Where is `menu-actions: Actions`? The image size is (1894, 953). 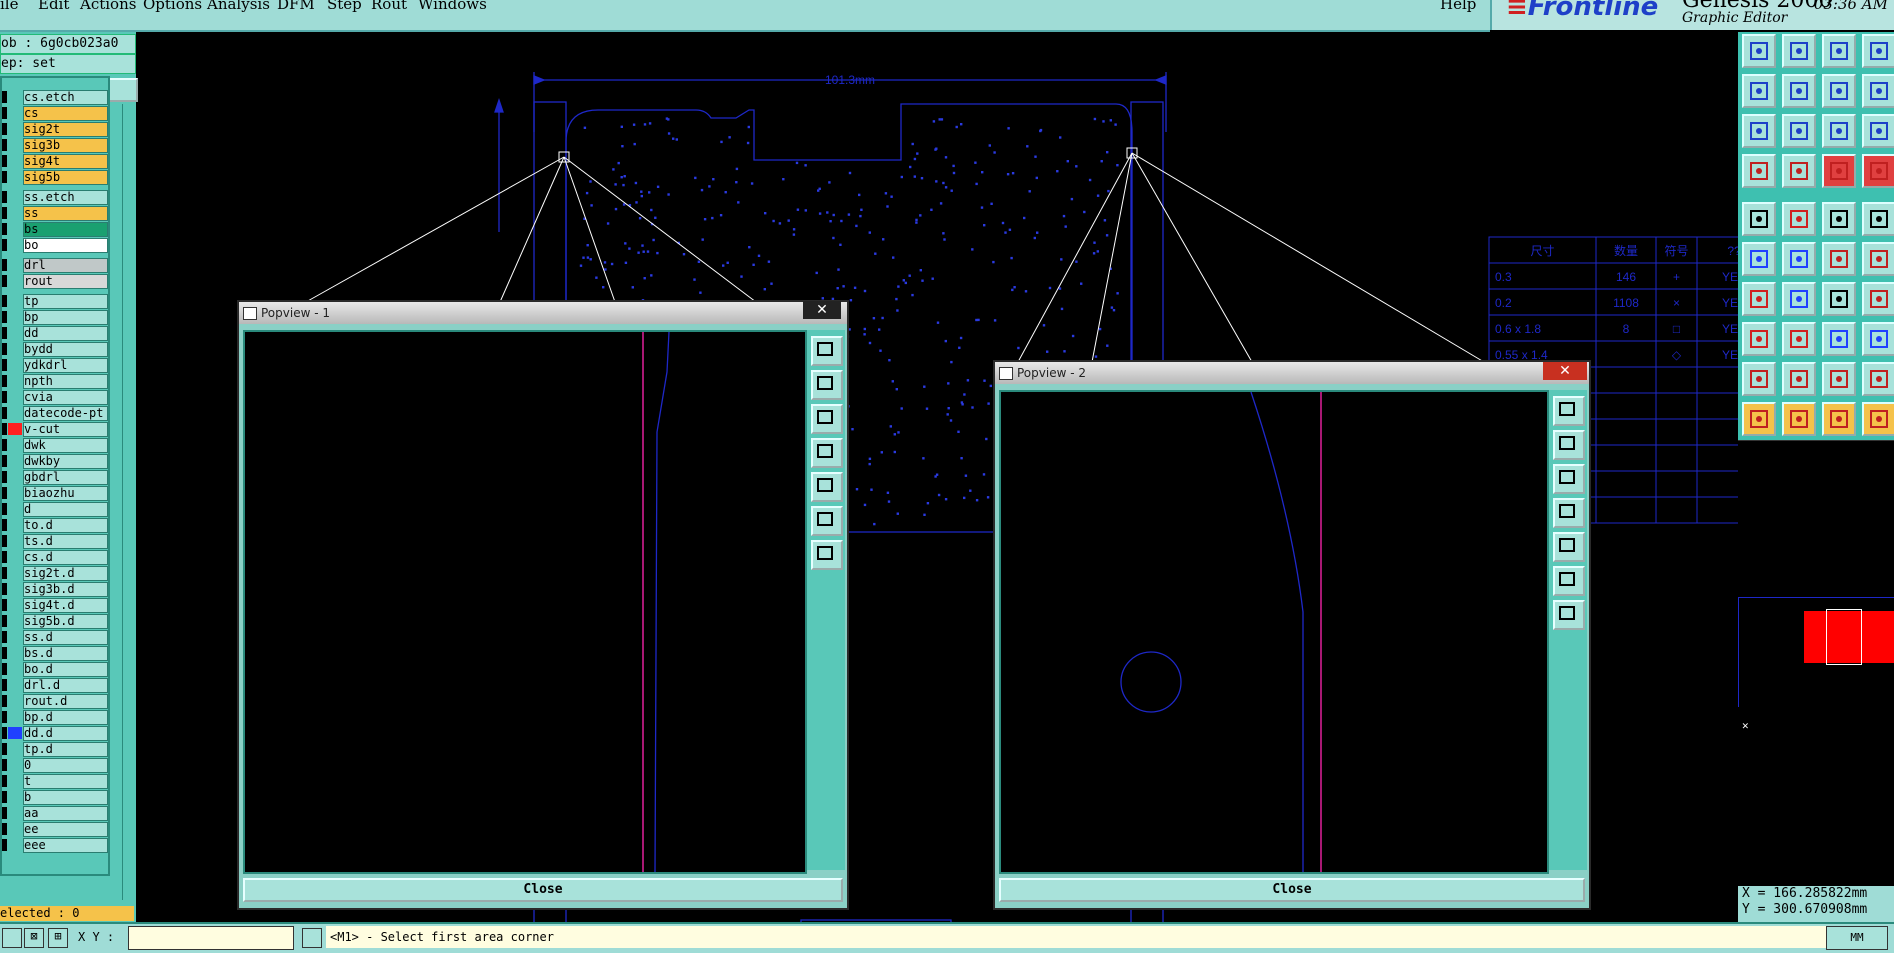
menu-actions: Actions is located at coordinates (108, 6).